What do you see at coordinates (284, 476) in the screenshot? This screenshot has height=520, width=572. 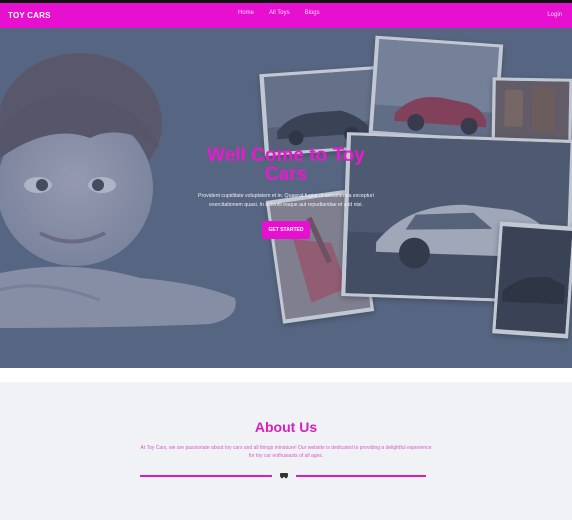 I see `car-icon` at bounding box center [284, 476].